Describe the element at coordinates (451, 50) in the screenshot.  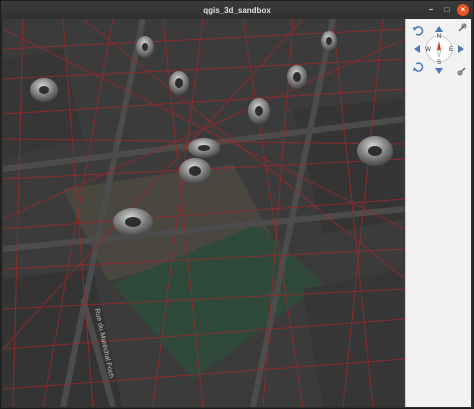
I see `compass-east: E` at that location.